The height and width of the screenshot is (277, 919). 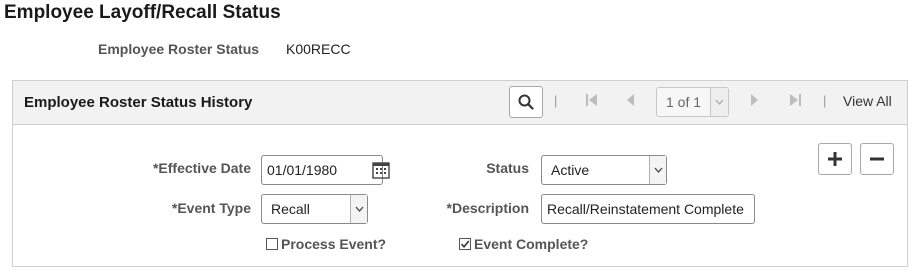 What do you see at coordinates (648, 209) in the screenshot?
I see `description-field: Recall/Reinstatement Complete` at bounding box center [648, 209].